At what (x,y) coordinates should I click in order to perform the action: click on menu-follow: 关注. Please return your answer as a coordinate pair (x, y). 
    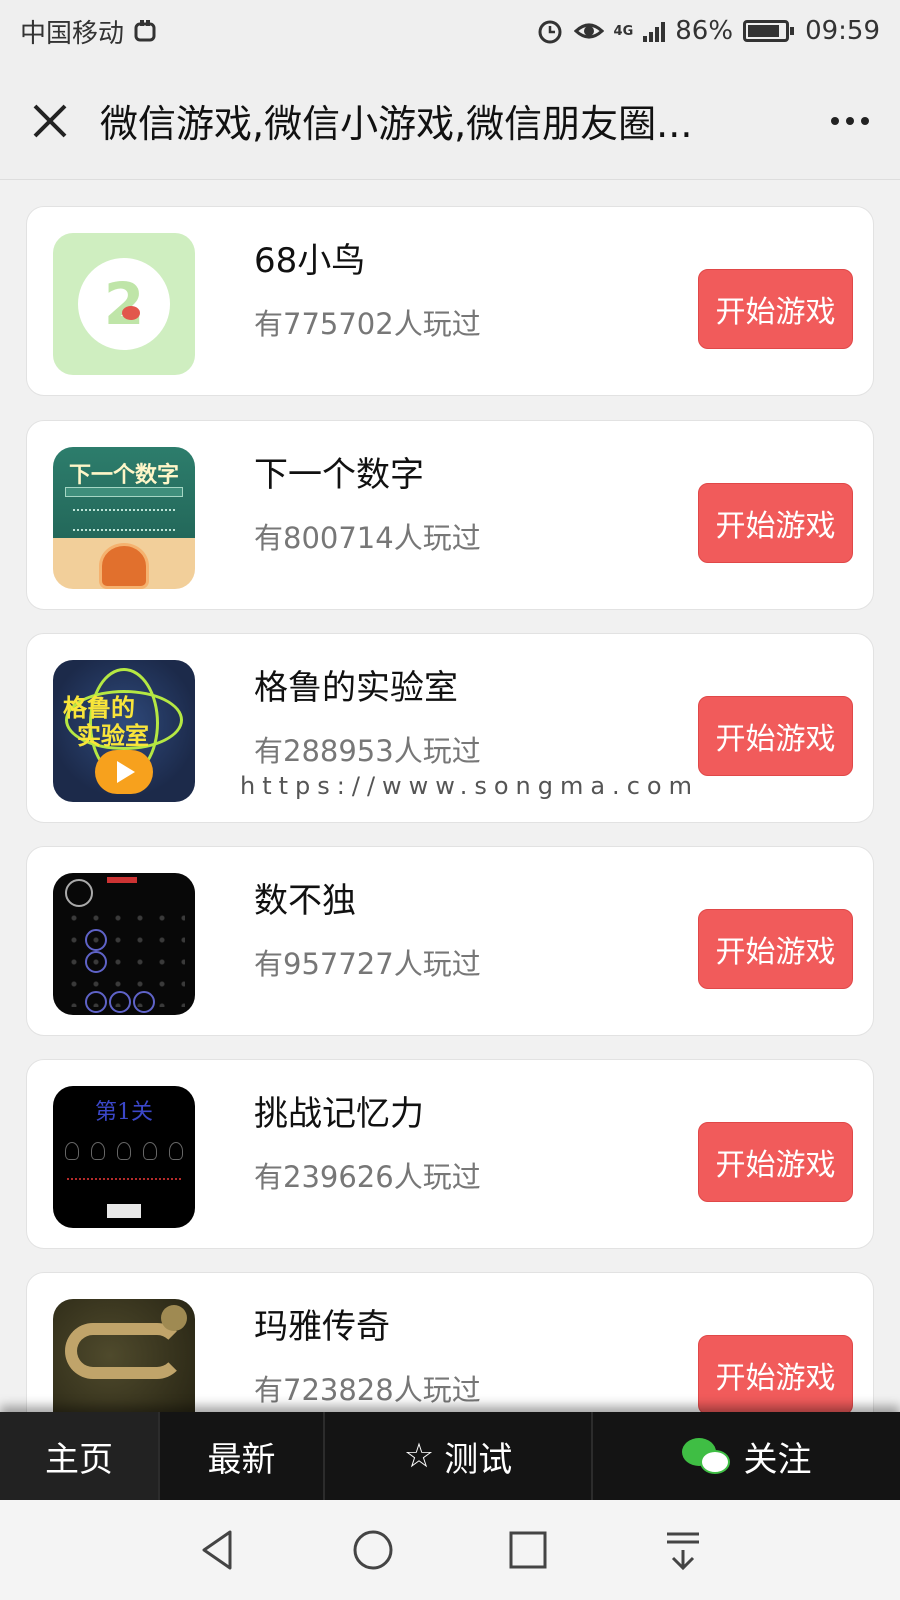
    Looking at the image, I should click on (746, 1456).